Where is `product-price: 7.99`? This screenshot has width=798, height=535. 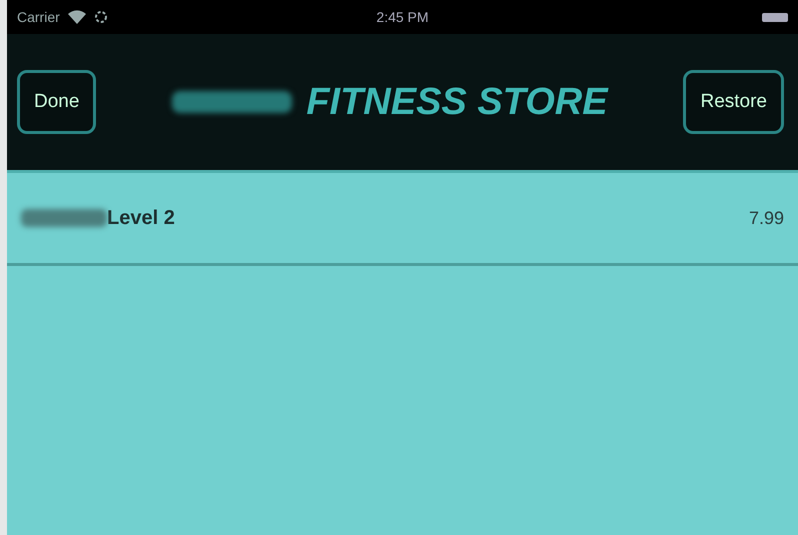
product-price: 7.99 is located at coordinates (766, 218).